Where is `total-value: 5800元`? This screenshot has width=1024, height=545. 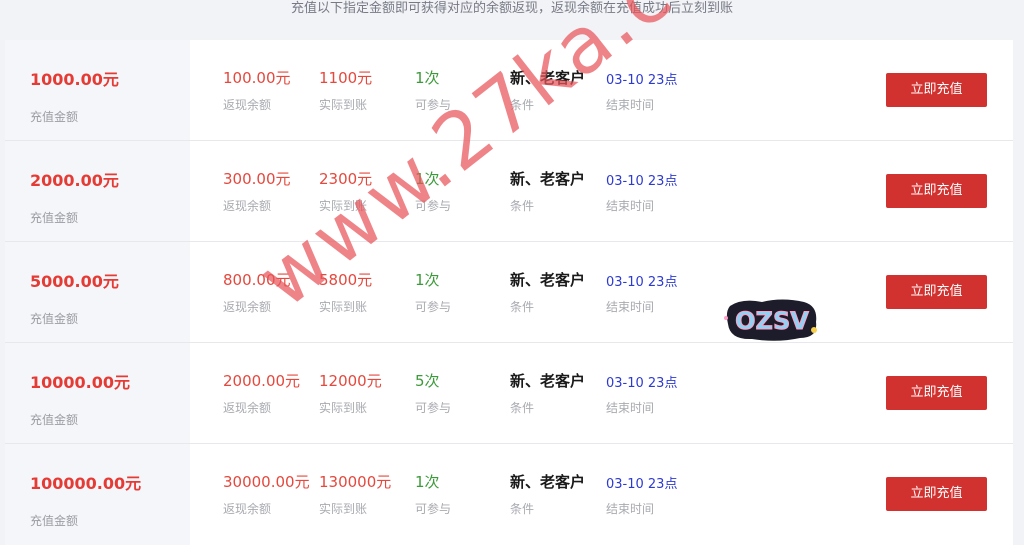 total-value: 5800元 is located at coordinates (346, 280).